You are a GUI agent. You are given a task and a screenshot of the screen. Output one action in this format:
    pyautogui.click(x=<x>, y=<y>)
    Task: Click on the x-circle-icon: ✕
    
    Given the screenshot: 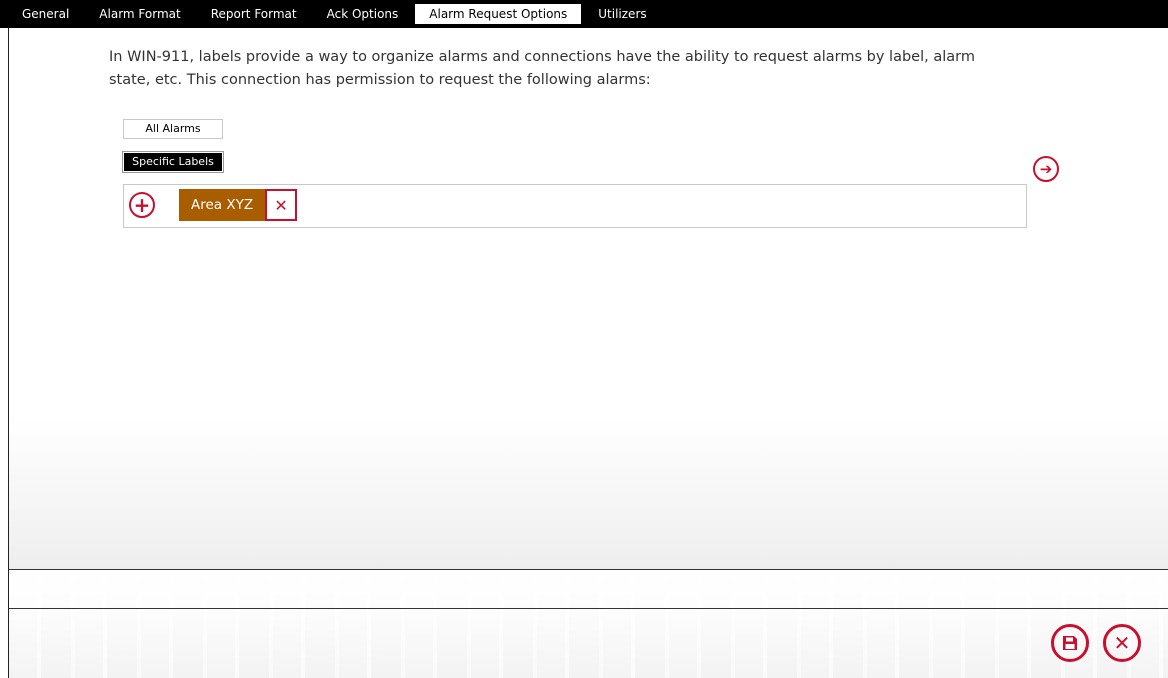 What is the action you would take?
    pyautogui.click(x=1122, y=643)
    